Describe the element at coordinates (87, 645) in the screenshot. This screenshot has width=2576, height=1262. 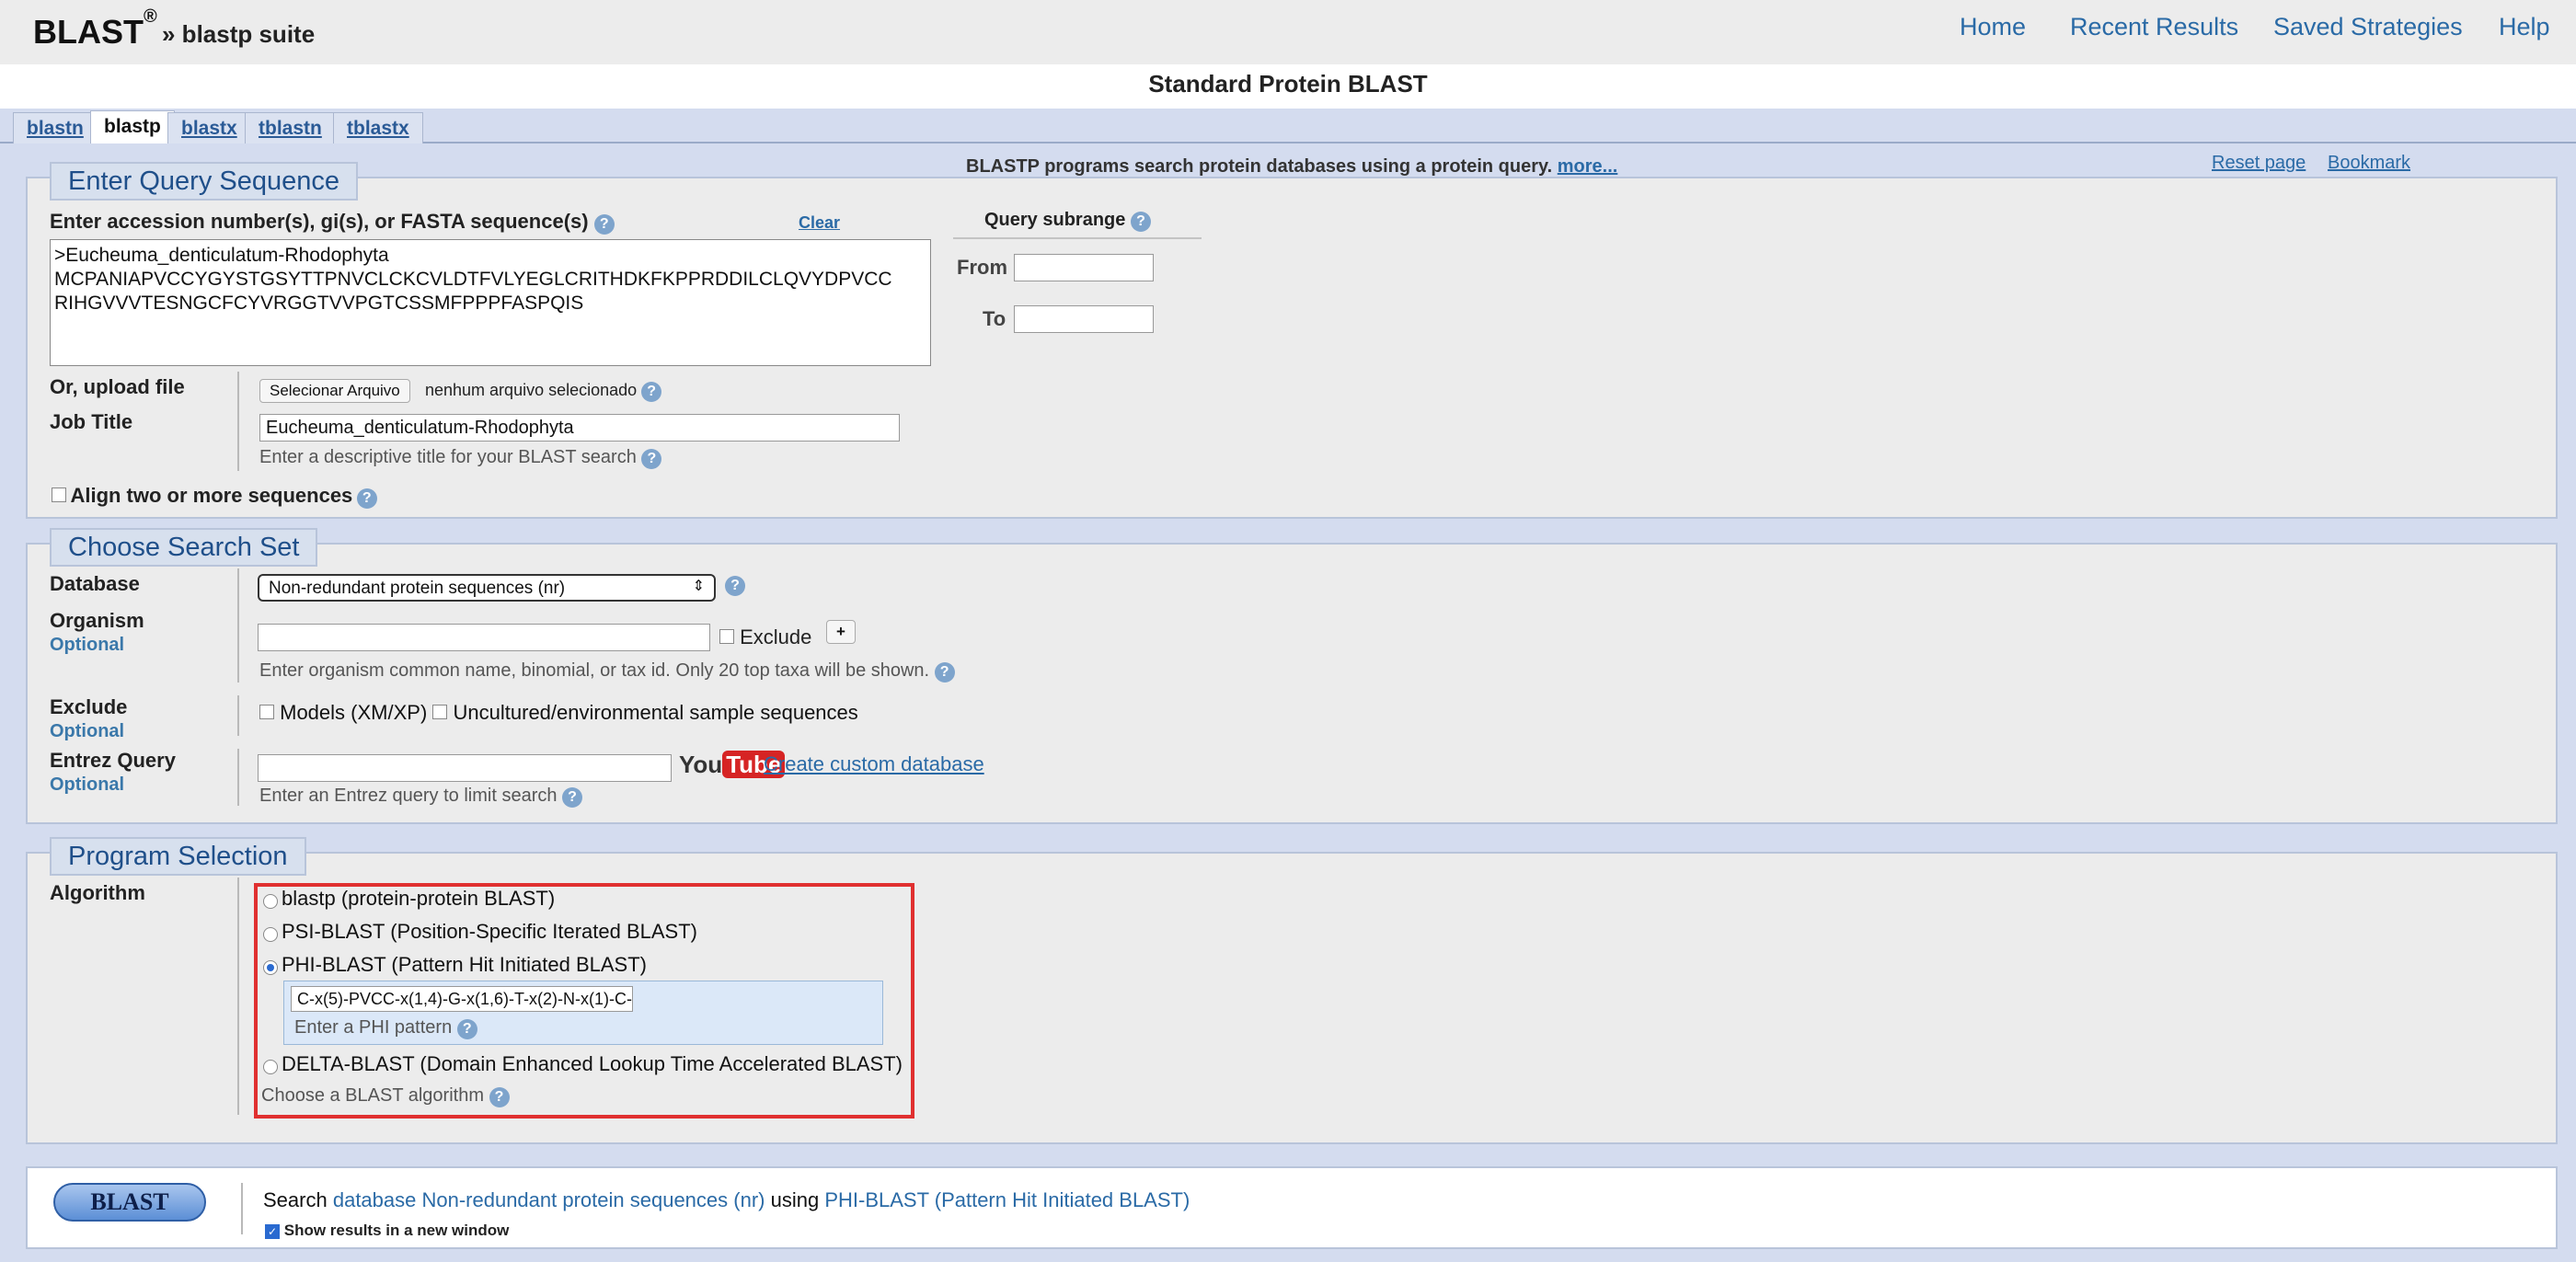
I see `organism-optional: Optional` at that location.